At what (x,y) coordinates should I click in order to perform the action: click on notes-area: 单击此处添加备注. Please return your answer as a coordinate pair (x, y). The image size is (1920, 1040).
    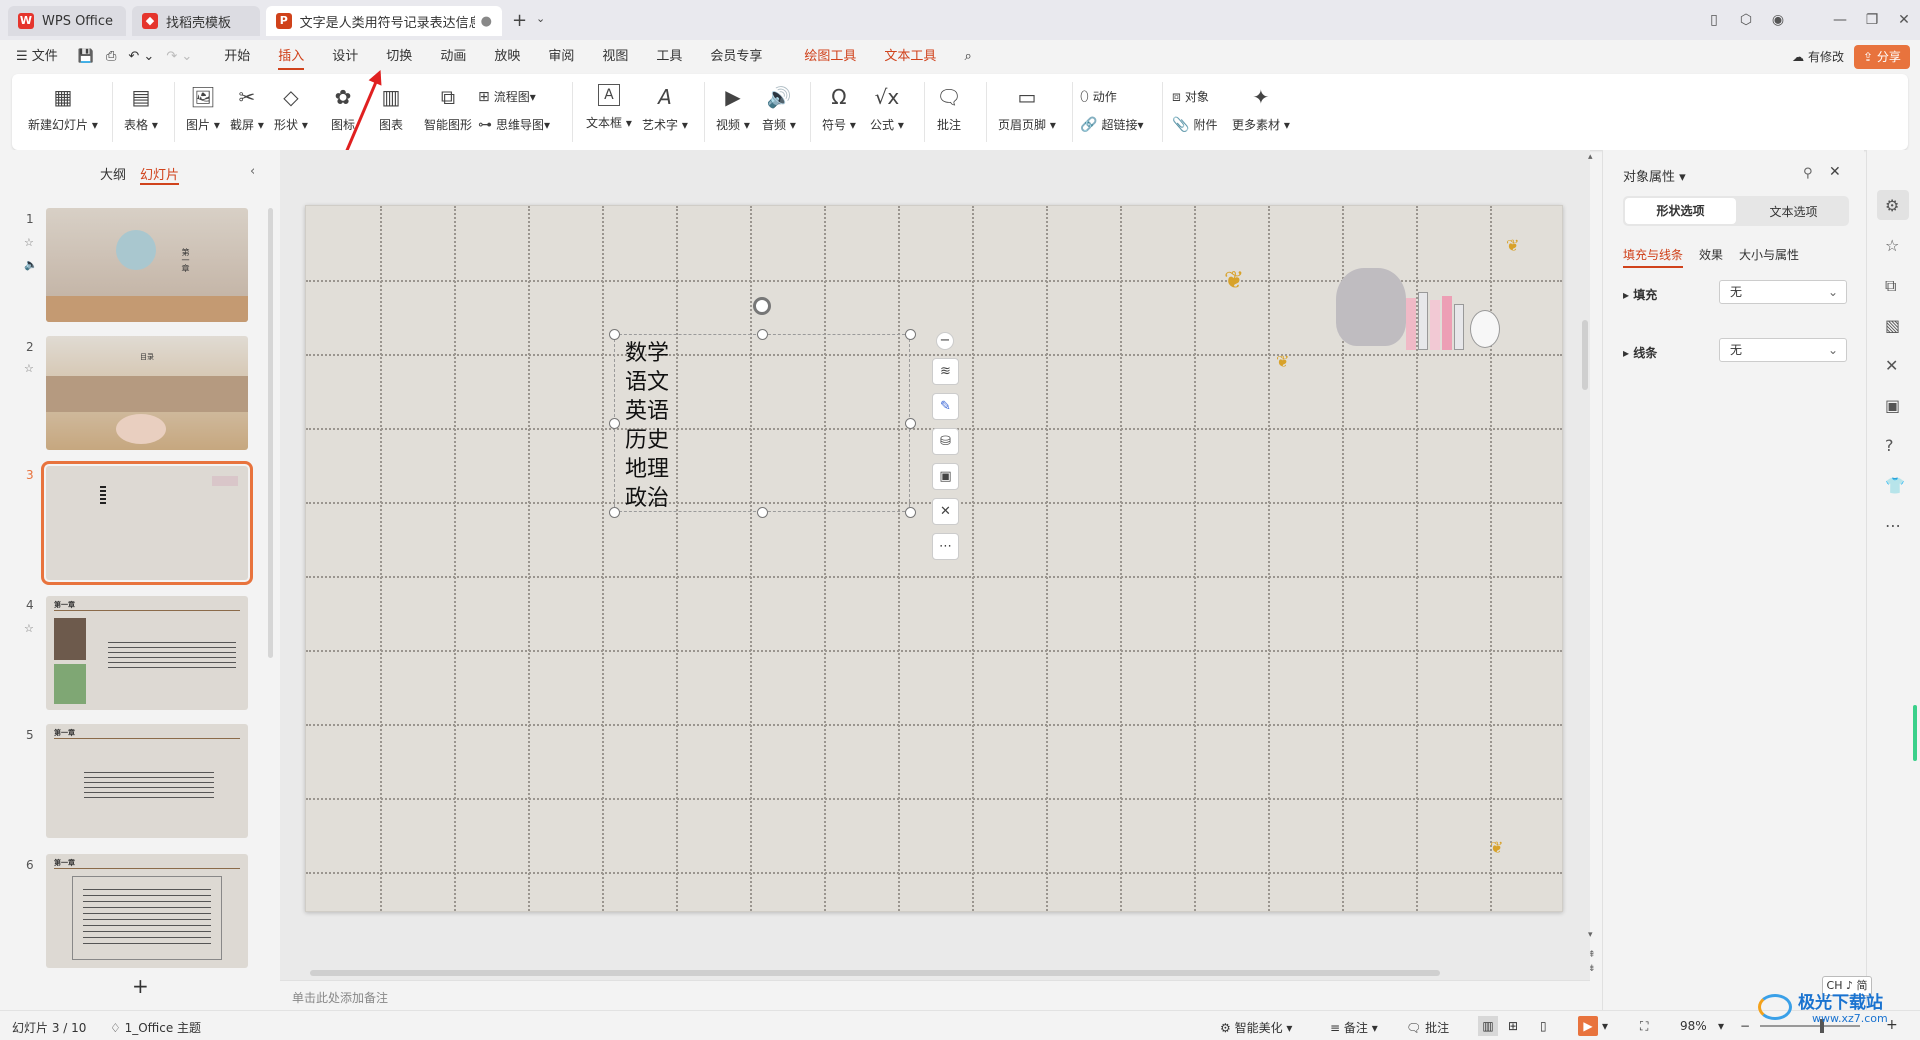
    Looking at the image, I should click on (935, 995).